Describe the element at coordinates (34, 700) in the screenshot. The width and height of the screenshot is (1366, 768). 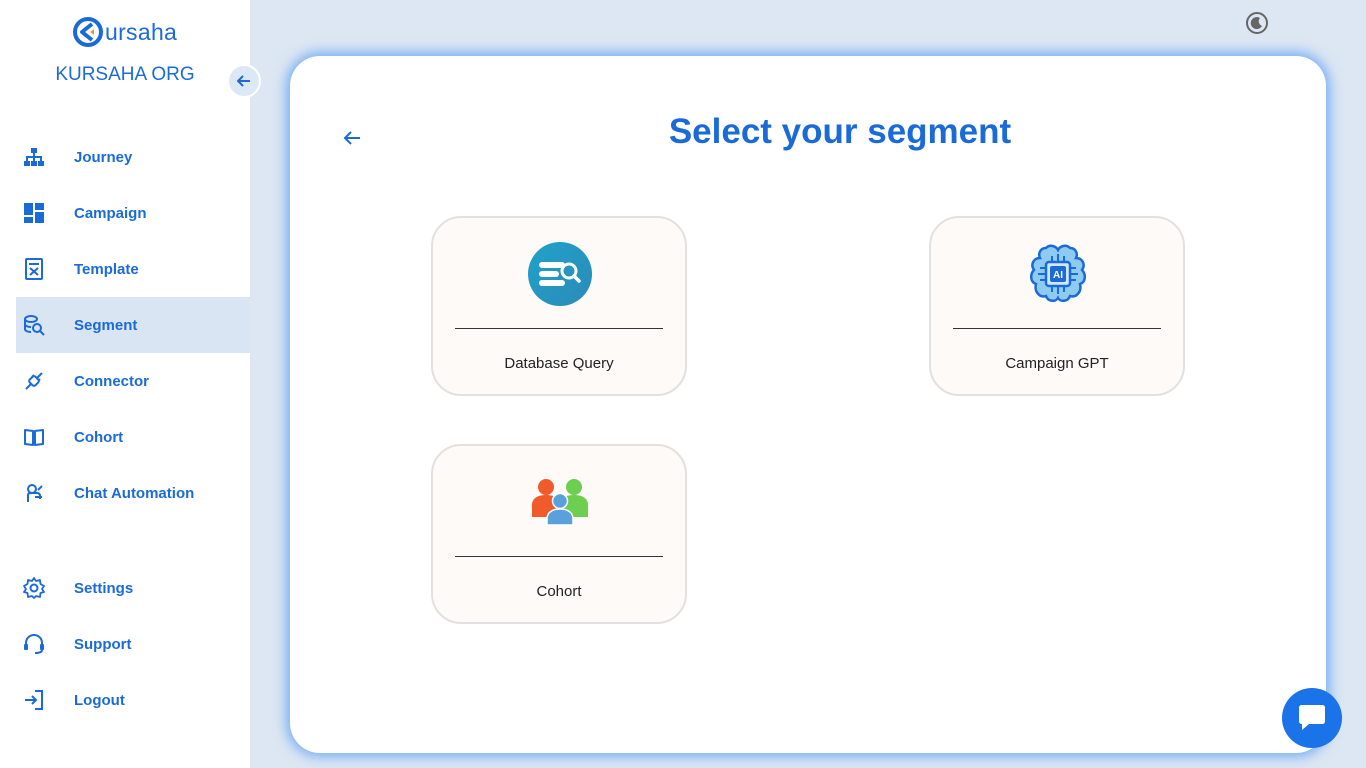
I see `logout-icon` at that location.